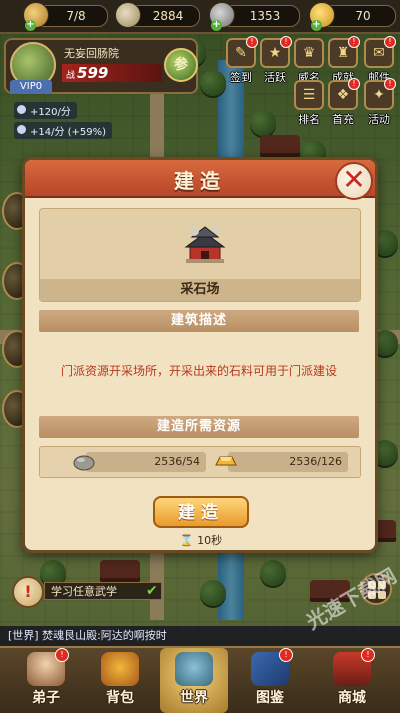  I want to click on building-preview: 采石场, so click(200, 255).